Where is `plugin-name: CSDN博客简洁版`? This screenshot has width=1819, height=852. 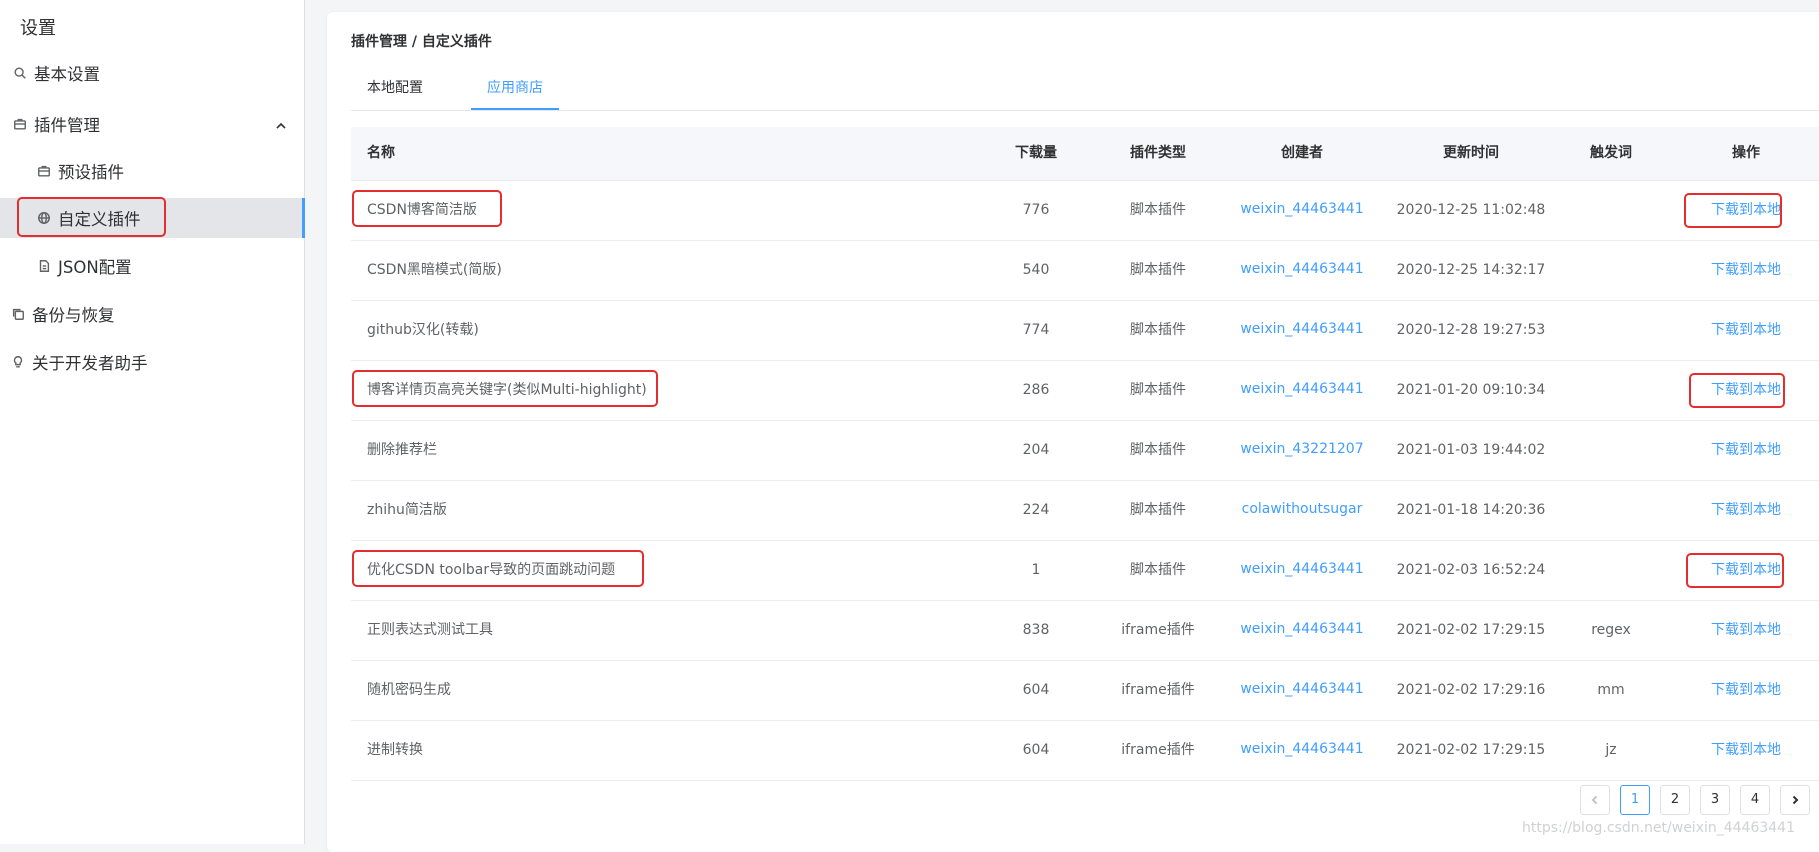 plugin-name: CSDN博客简洁版 is located at coordinates (422, 210).